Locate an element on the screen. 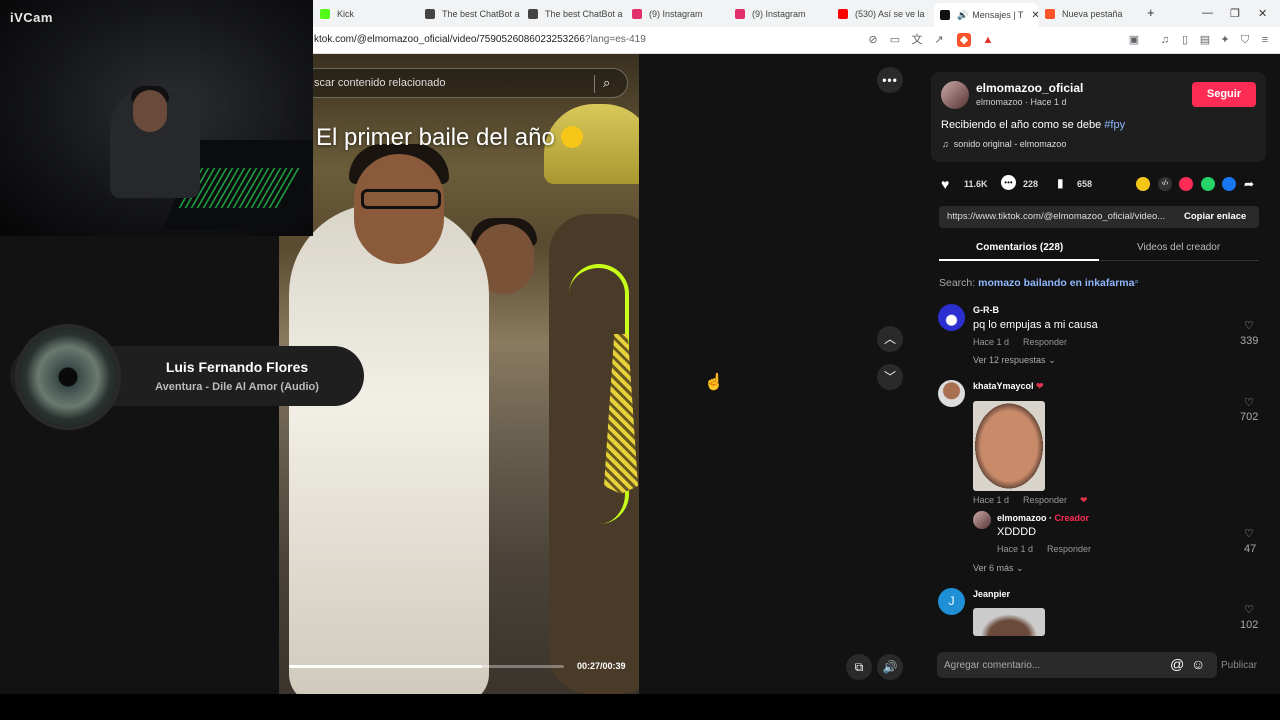  tab-chatbot-1: The best ChatBot a is located at coordinates (472, 14).